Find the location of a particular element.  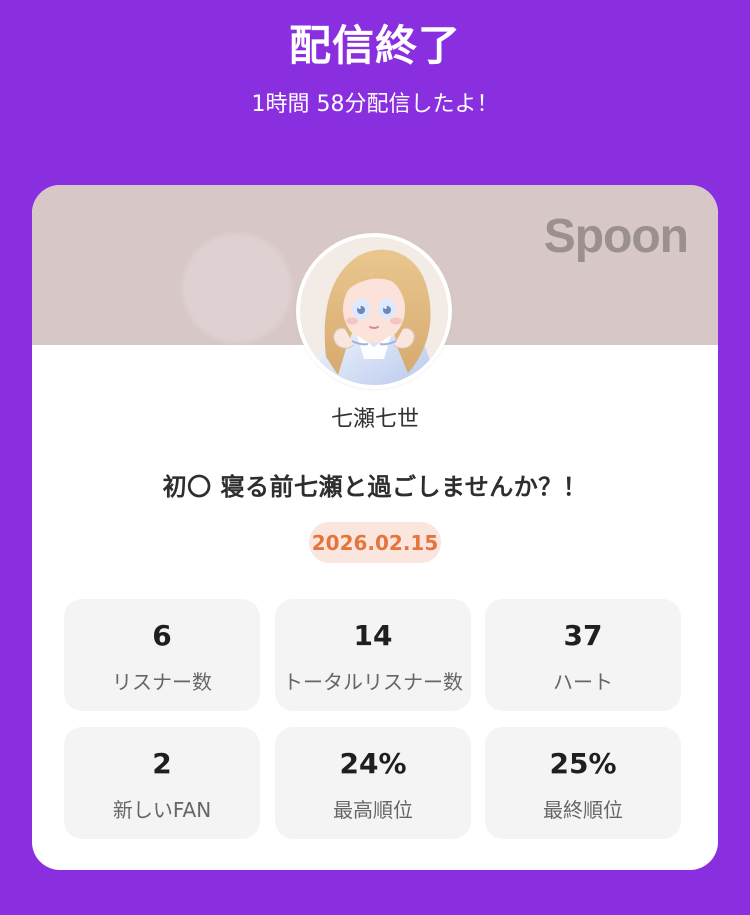

stat-label-listeners: リスナー数 is located at coordinates (162, 682).